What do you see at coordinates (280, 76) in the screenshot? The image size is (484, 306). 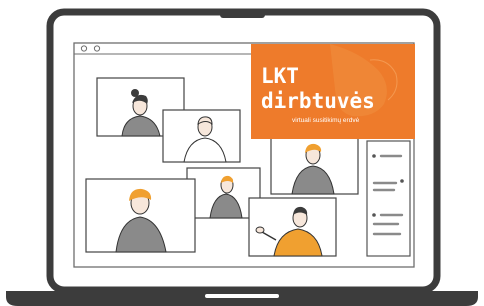 I see `banner-title-line1: LKT` at bounding box center [280, 76].